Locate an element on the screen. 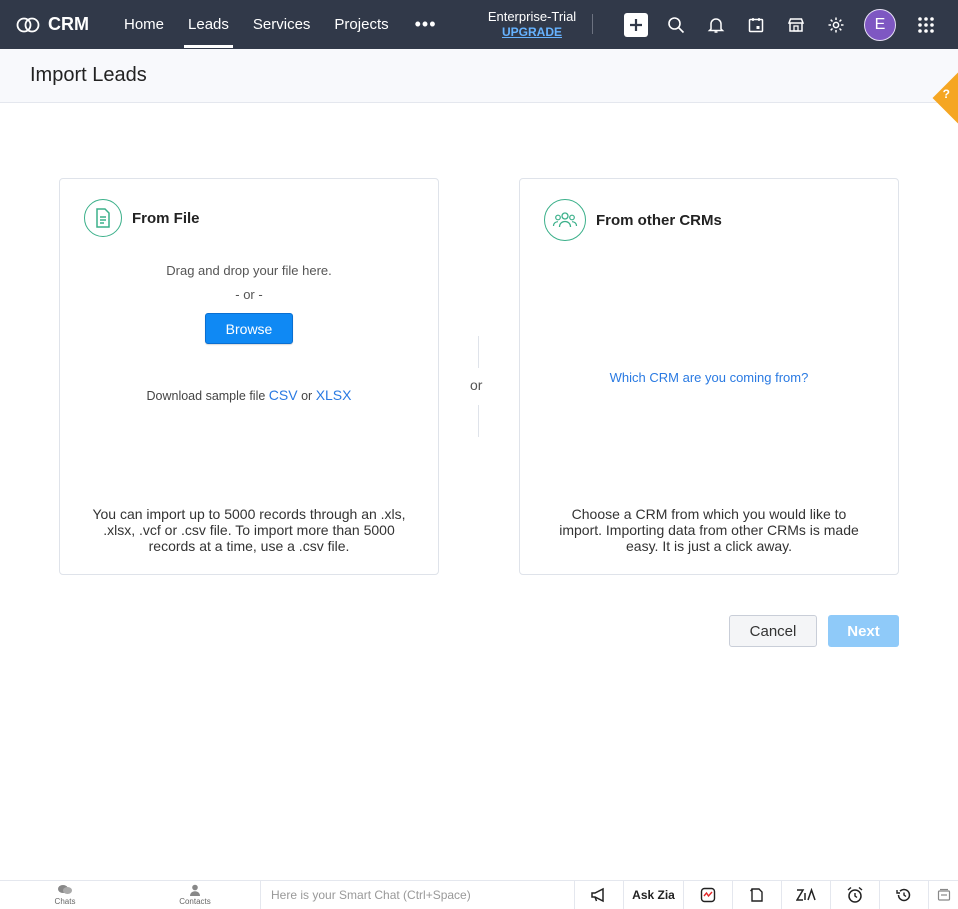 The image size is (958, 909). contacts-label: Contacts is located at coordinates (195, 901).